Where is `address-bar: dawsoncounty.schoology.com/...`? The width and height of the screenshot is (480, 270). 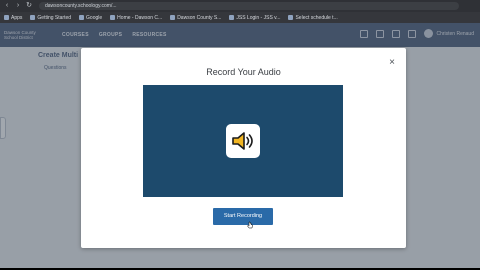 address-bar: dawsoncounty.schoology.com/... is located at coordinates (249, 6).